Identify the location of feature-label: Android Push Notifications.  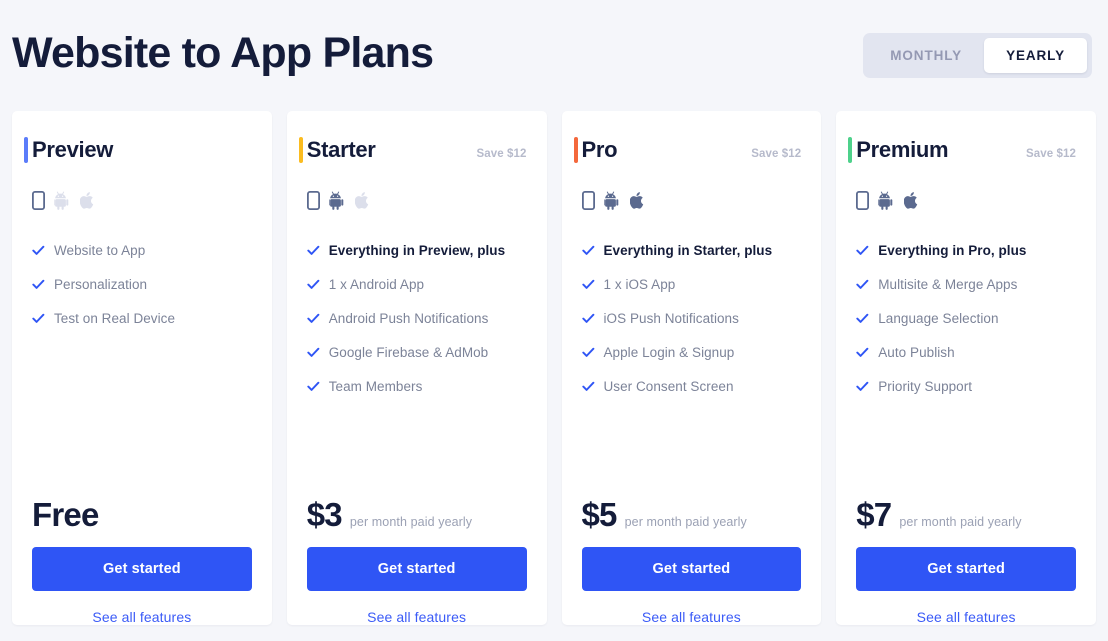
(408, 318).